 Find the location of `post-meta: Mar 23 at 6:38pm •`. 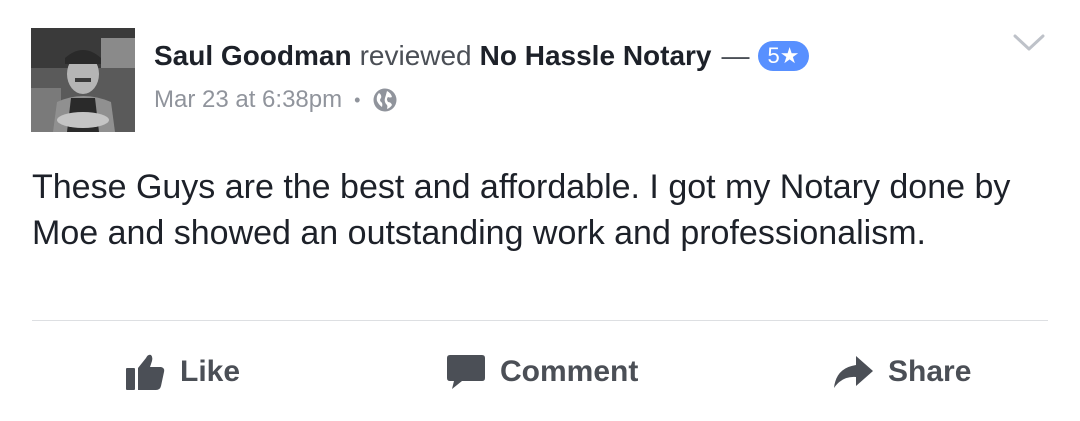

post-meta: Mar 23 at 6:38pm • is located at coordinates (564, 100).